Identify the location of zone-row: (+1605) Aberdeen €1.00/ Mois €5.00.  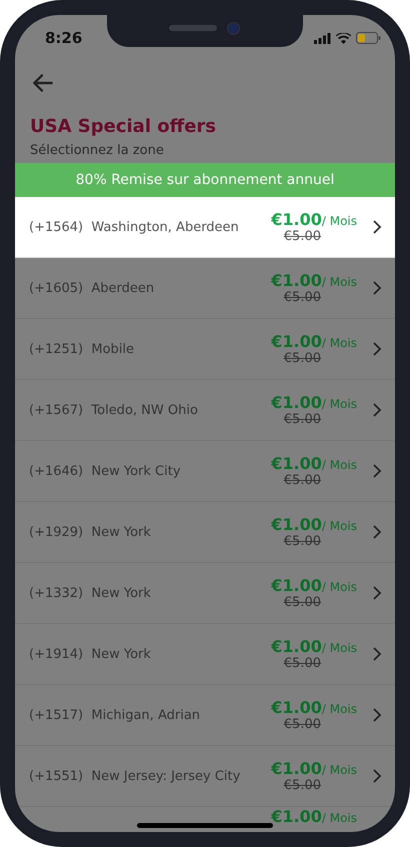
(205, 288).